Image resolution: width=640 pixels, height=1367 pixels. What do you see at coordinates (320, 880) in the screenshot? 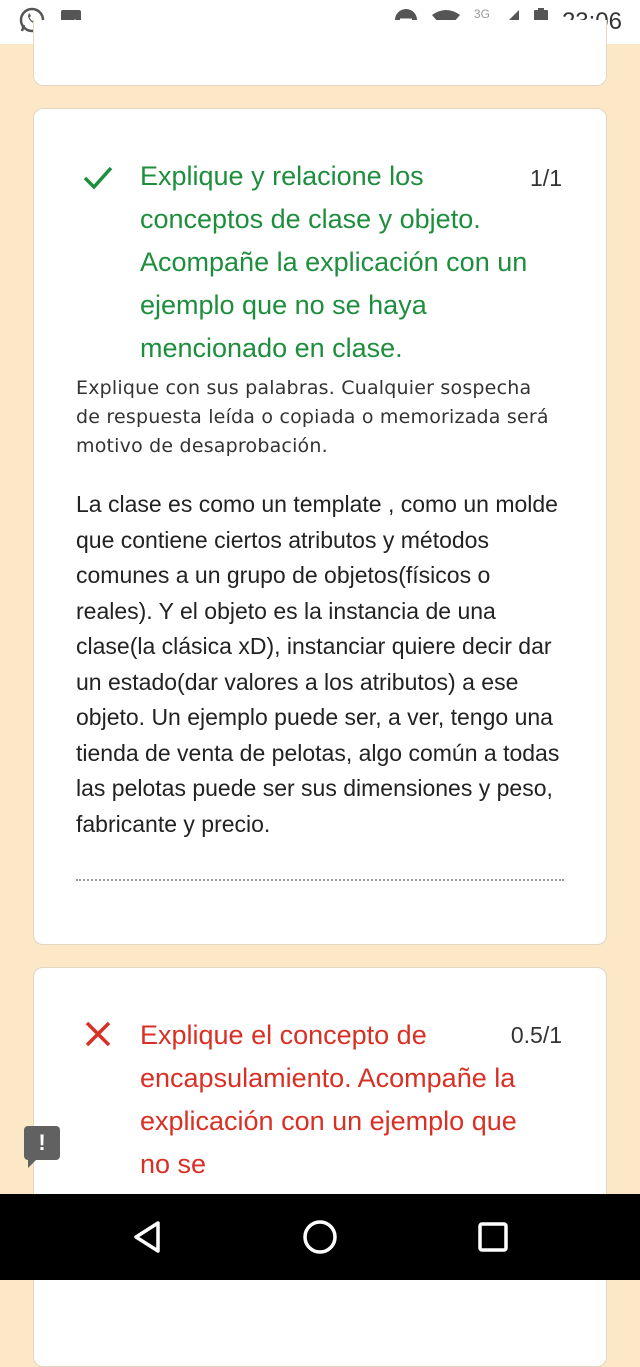
I see `answer-underline` at bounding box center [320, 880].